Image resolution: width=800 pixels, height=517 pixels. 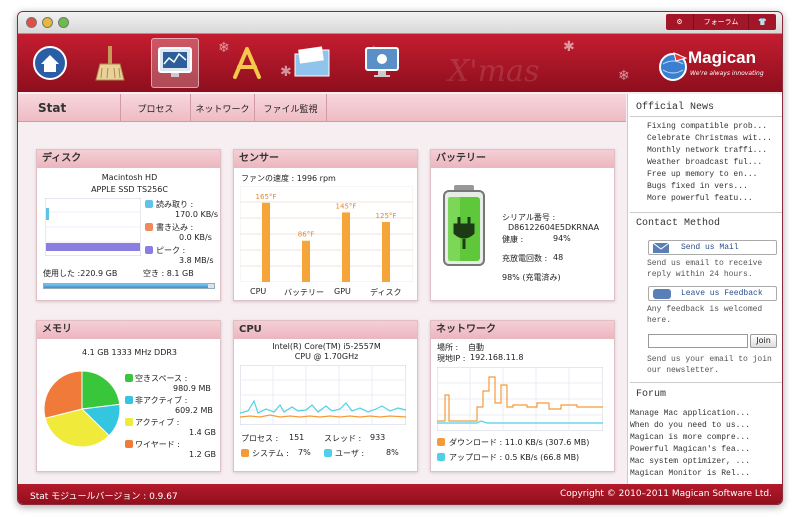 I want to click on close-button, so click(x=31, y=22).